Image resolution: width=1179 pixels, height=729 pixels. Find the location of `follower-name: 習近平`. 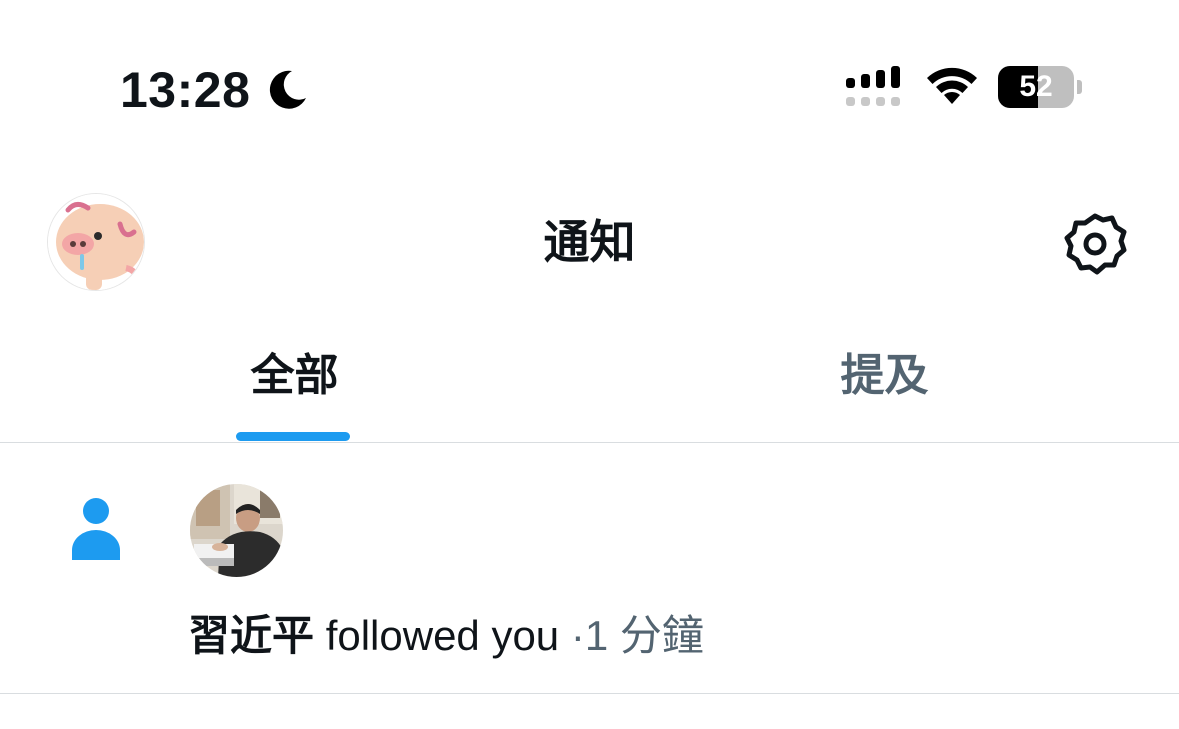

follower-name: 習近平 is located at coordinates (251, 635).